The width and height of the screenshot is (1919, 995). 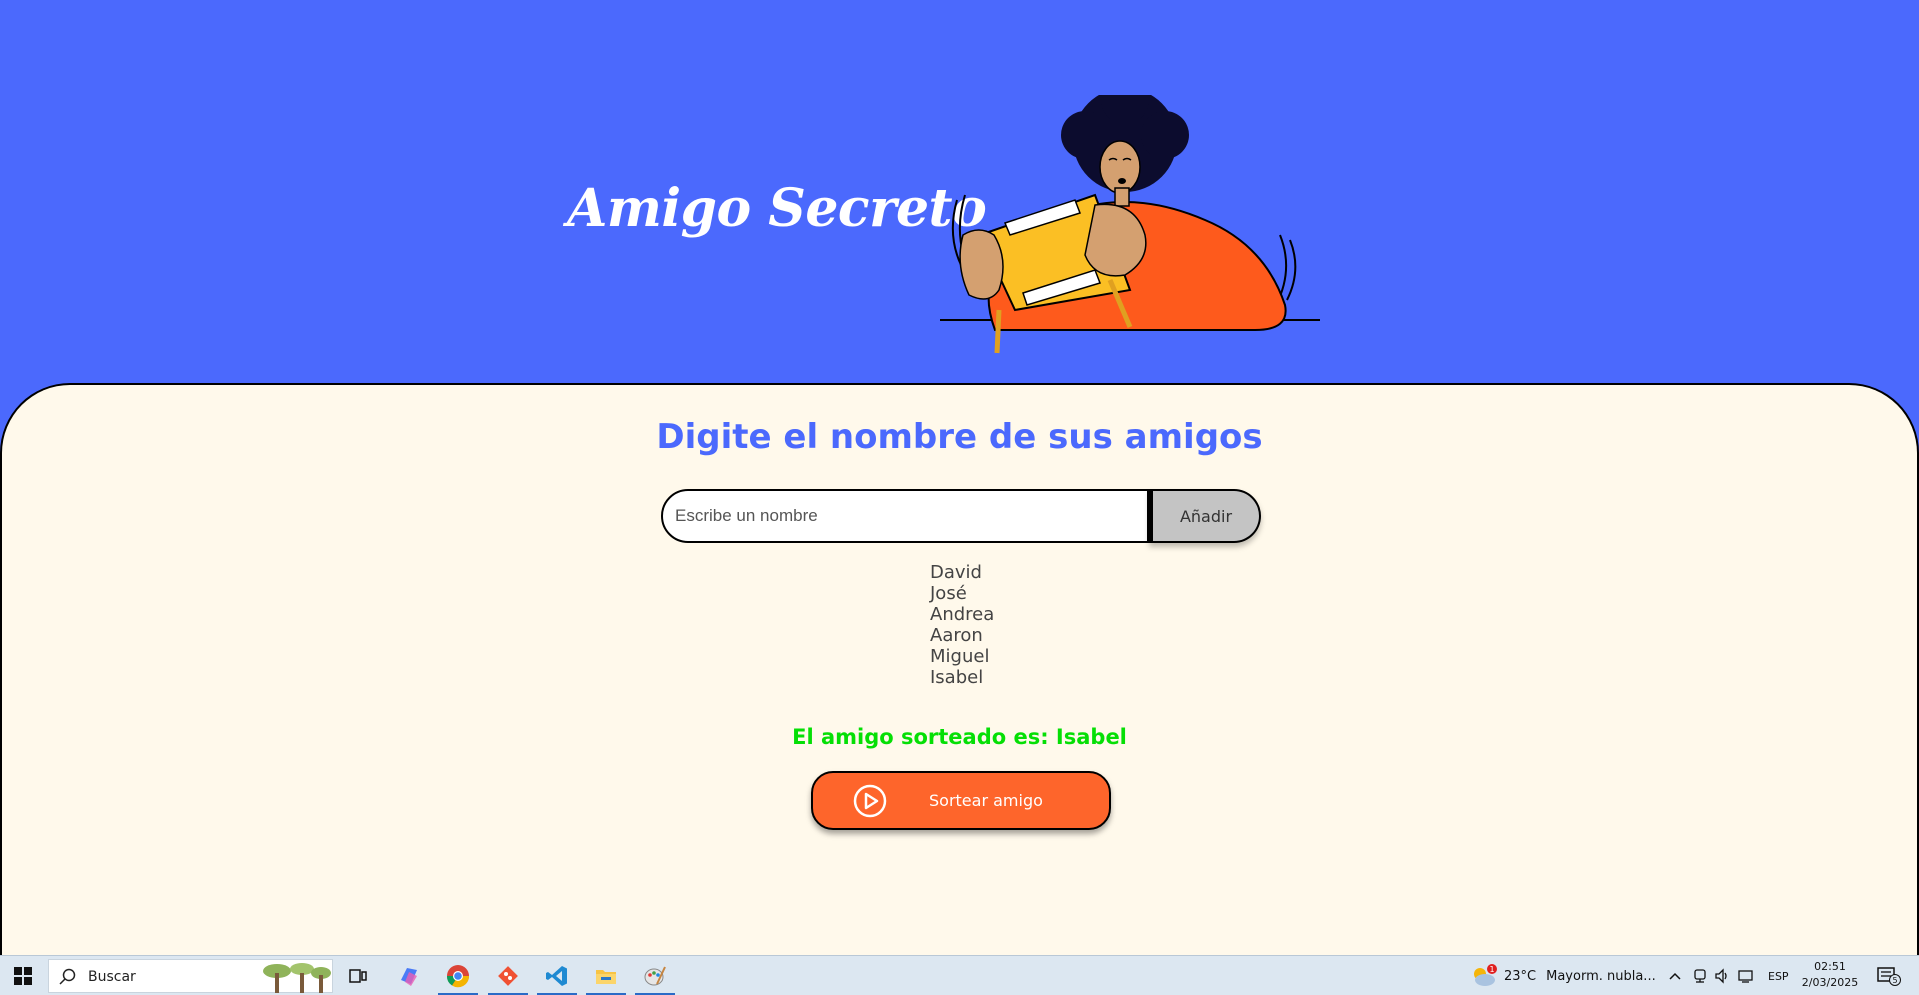 I want to click on language-indicator: ESP, so click(x=1778, y=975).